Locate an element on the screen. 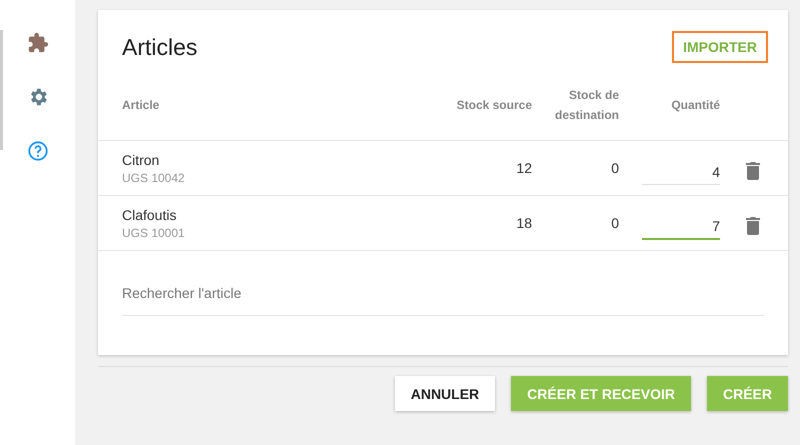  article-name: Clafoutis is located at coordinates (150, 214).